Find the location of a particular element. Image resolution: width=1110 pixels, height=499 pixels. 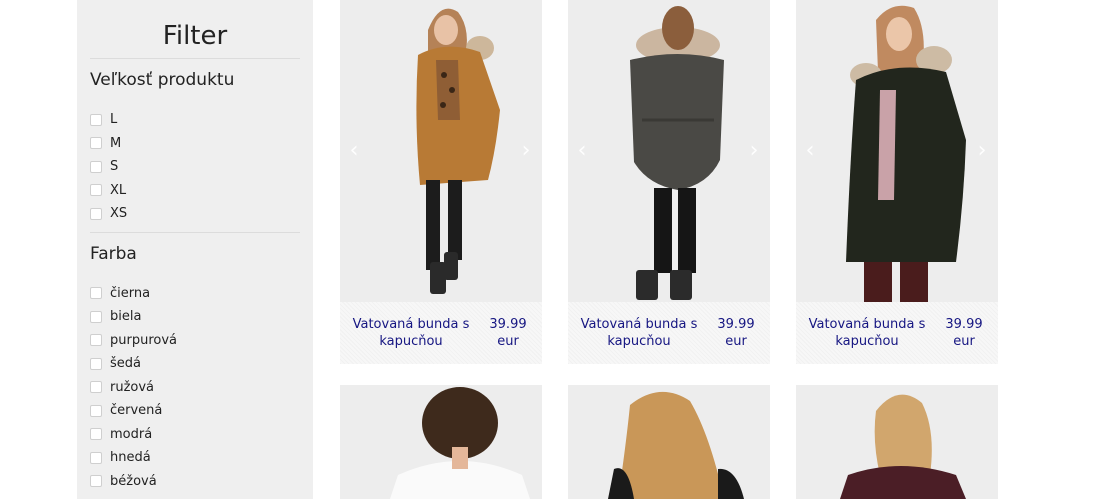

filter-title: Filter is located at coordinates (195, 36).